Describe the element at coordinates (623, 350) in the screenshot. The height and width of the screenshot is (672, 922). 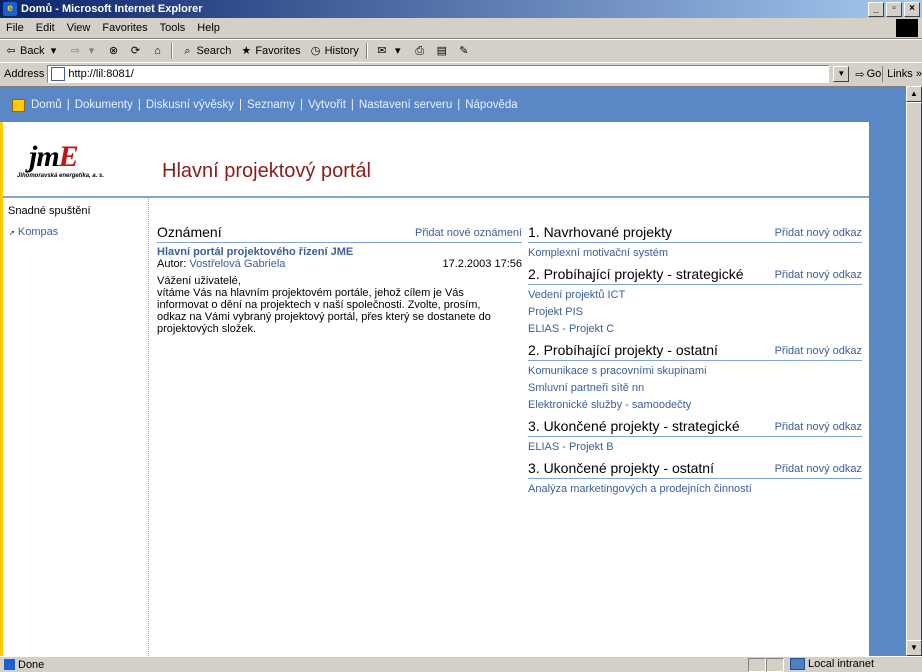
I see `section-title: 2. Probíhající projekty - ostatní` at that location.